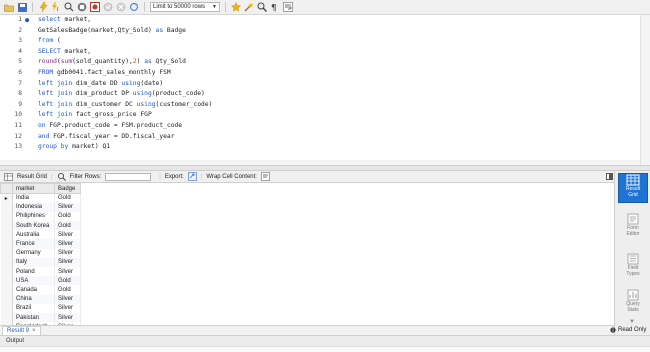  What do you see at coordinates (134, 7) in the screenshot?
I see `refresh-icon` at bounding box center [134, 7].